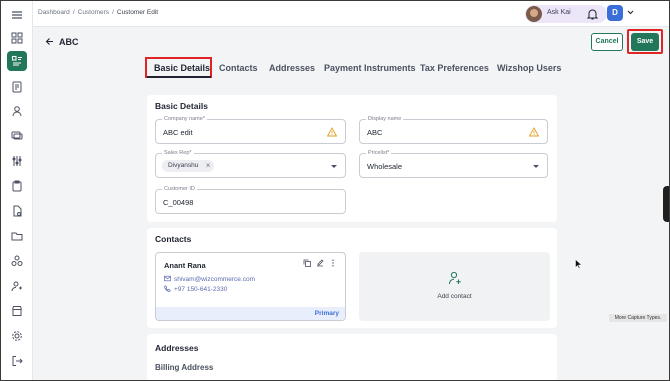  I want to click on page-title: ABC, so click(69, 42).